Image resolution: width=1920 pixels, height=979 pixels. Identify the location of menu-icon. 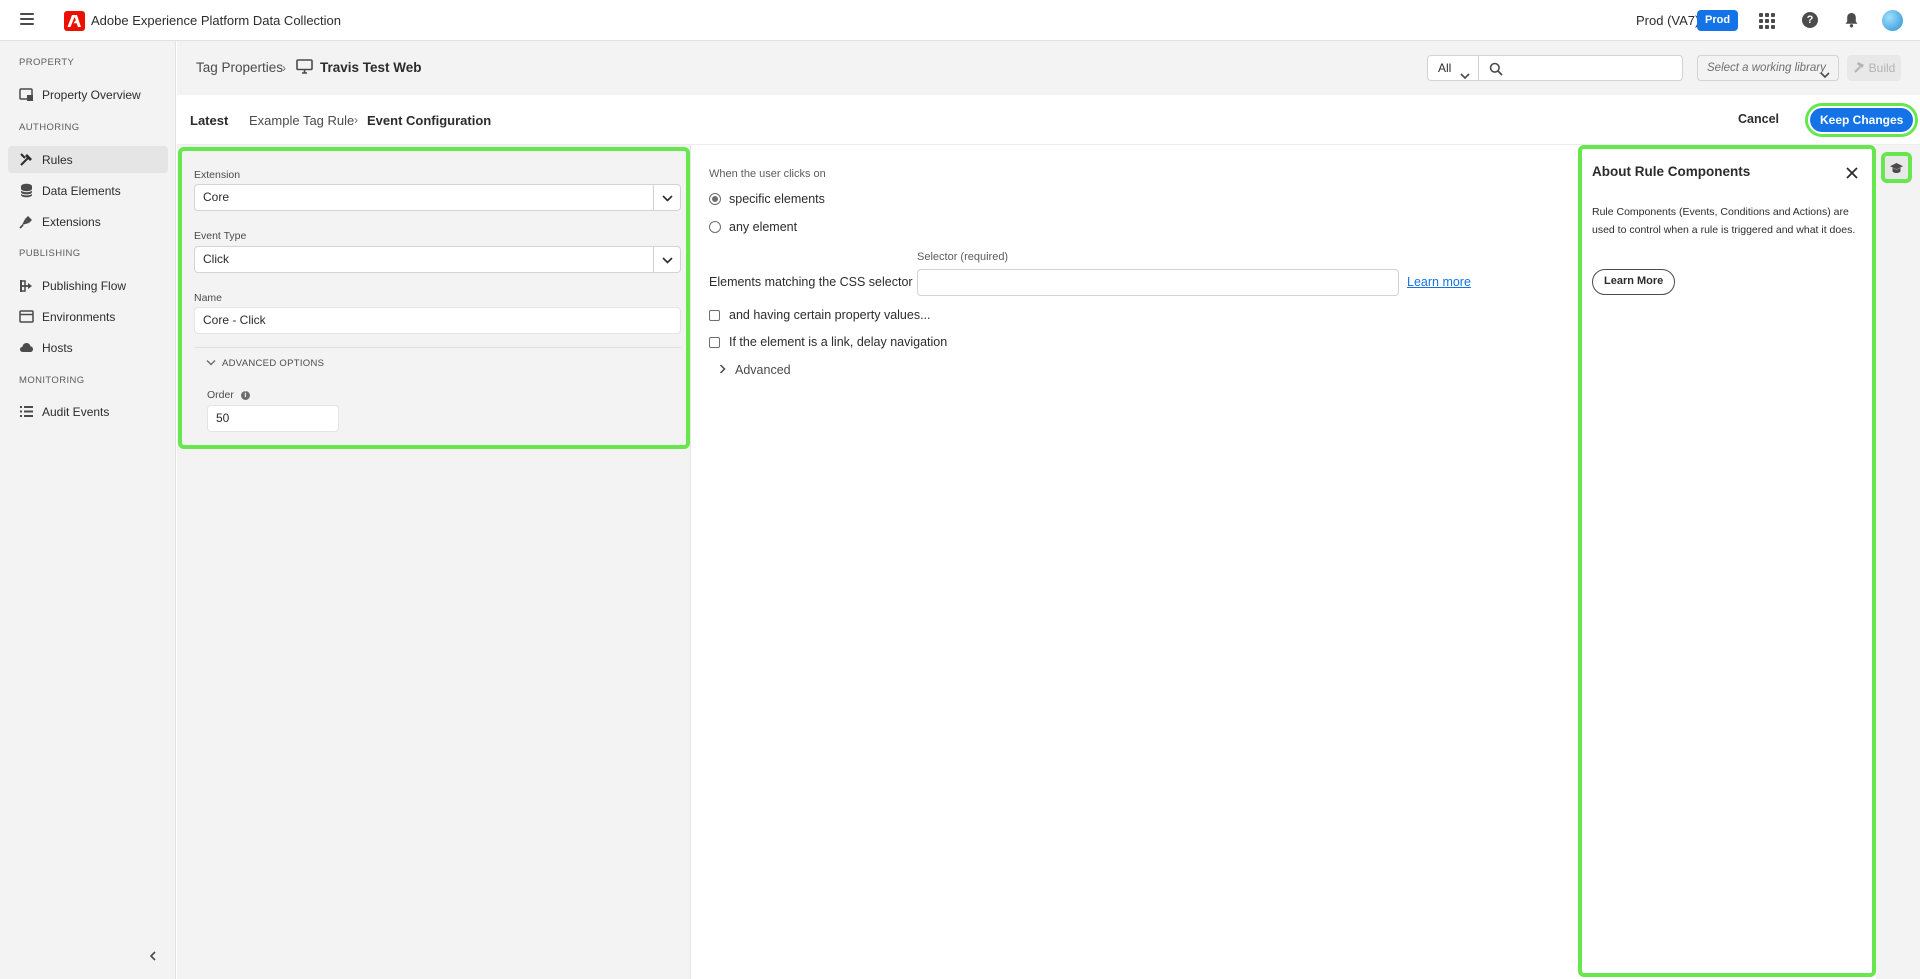
(27, 20).